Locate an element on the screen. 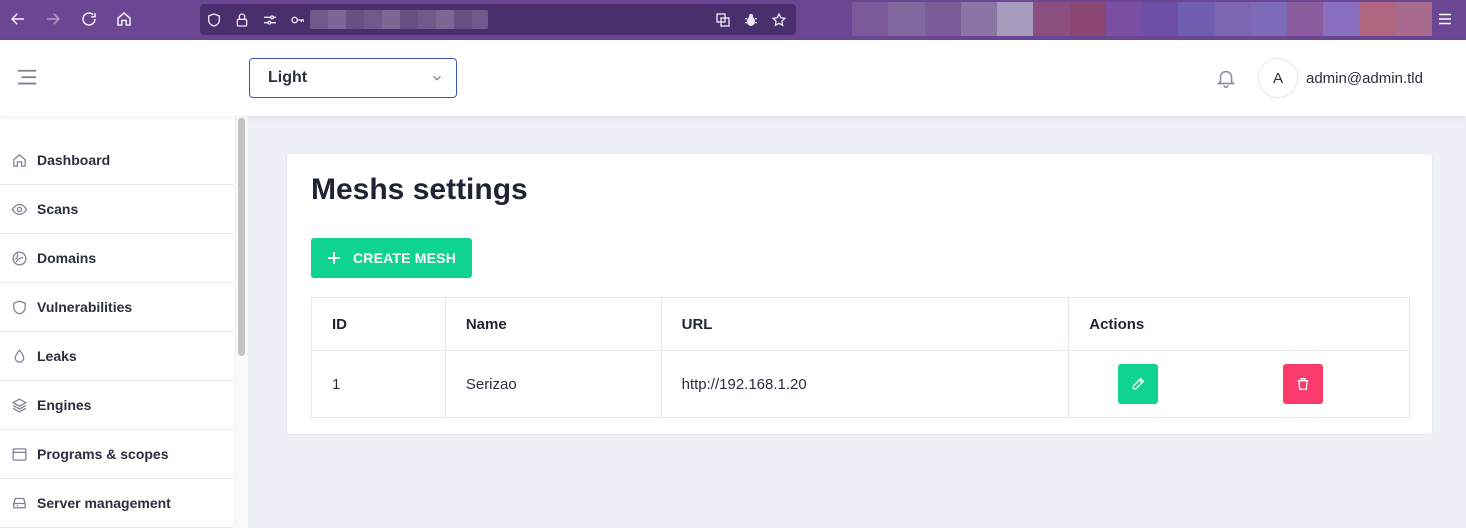 This screenshot has height=528, width=1466. avatar: A is located at coordinates (1278, 78).